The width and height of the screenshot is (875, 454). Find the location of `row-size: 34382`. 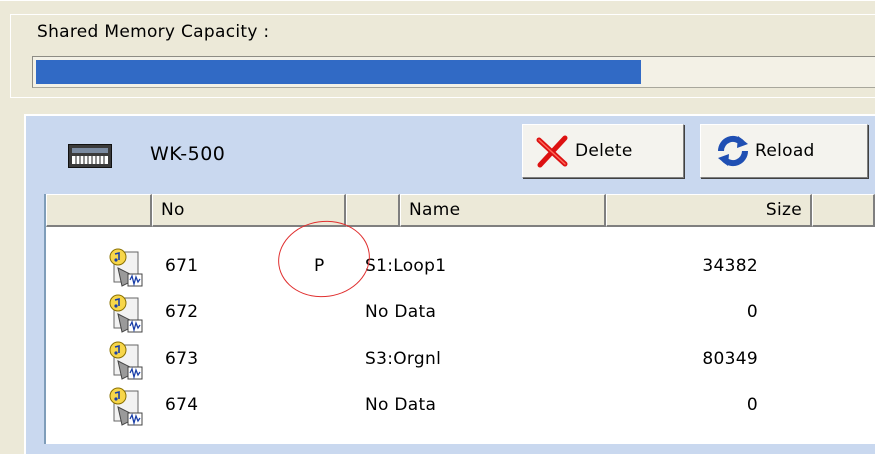

row-size: 34382 is located at coordinates (730, 266).